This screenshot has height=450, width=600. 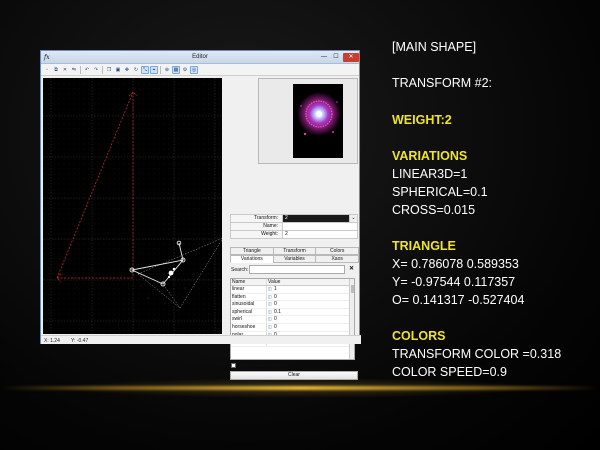 What do you see at coordinates (201, 339) in the screenshot?
I see `status-bar: X: 1.24 Y: -0.47` at bounding box center [201, 339].